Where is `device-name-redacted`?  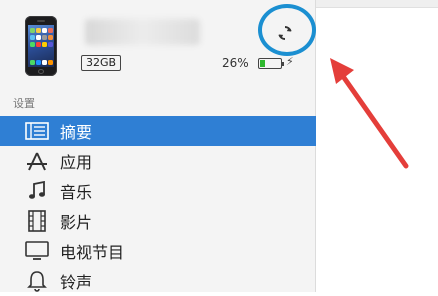 device-name-redacted is located at coordinates (142, 32).